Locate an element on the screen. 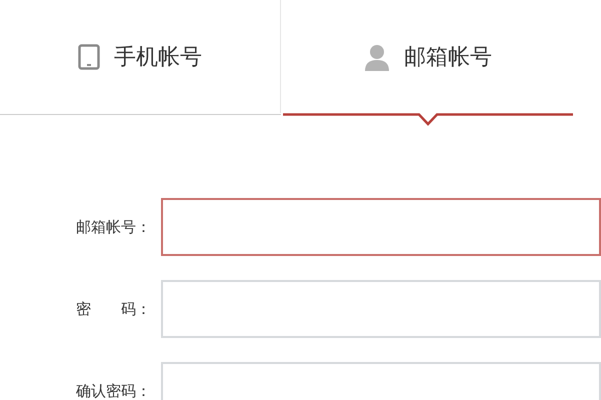  input-field is located at coordinates (381, 227).